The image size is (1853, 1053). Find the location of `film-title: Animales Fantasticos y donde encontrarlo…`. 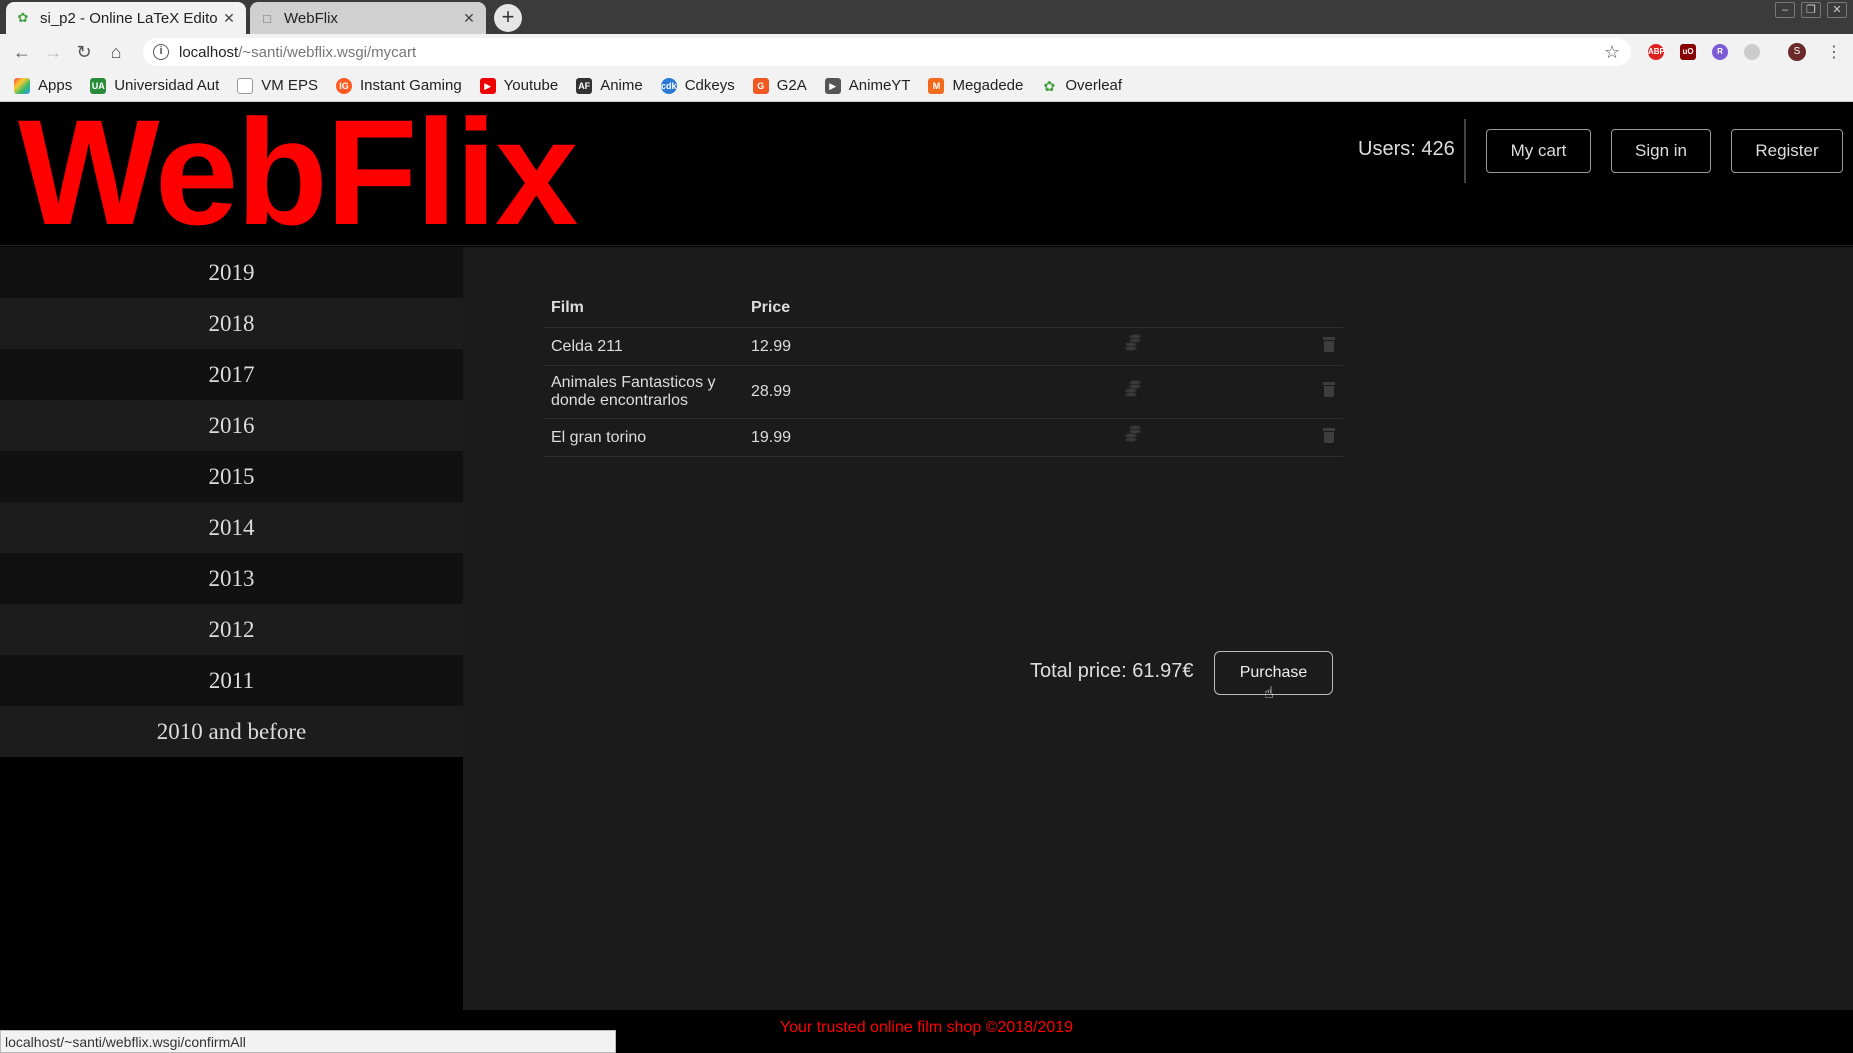

film-title: Animales Fantasticos y donde encontrarlo… is located at coordinates (643, 392).